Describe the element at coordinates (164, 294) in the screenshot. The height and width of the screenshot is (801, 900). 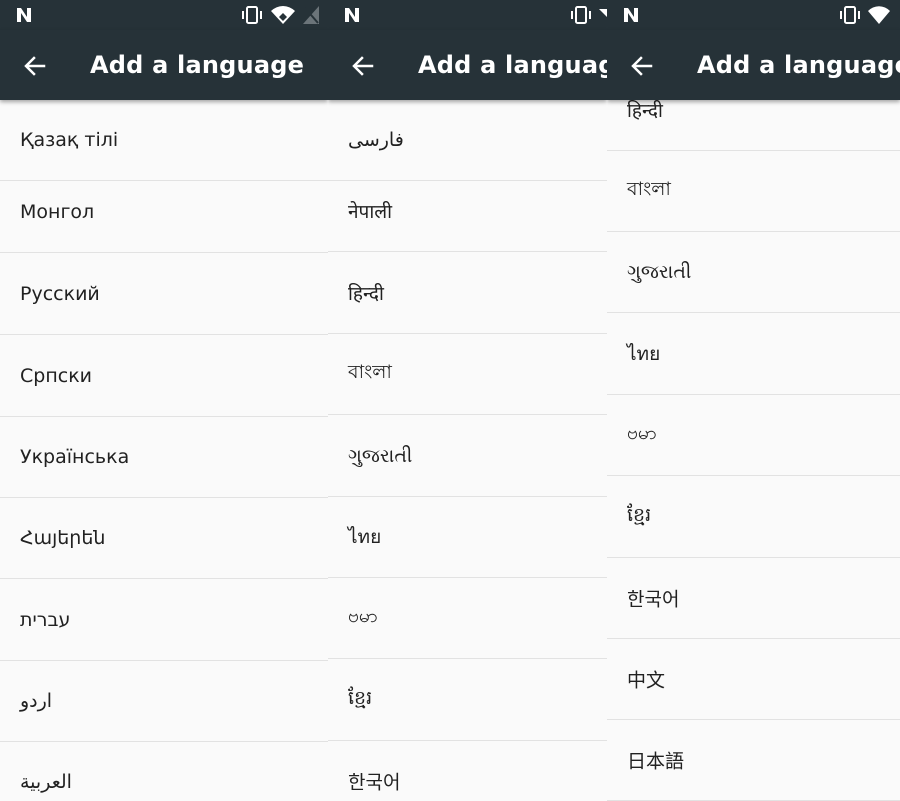
I see `language-item: Русский` at that location.